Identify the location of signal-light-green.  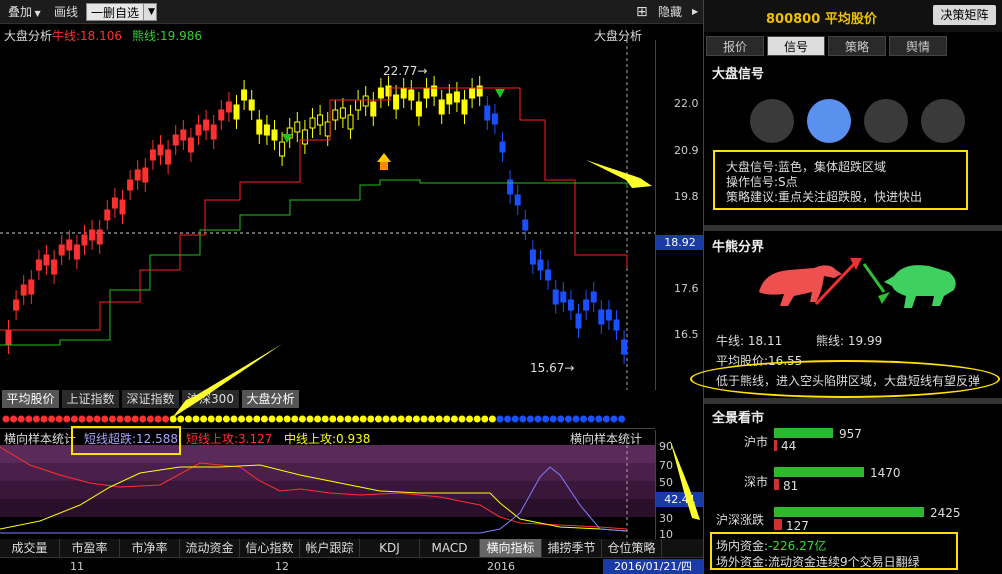
(943, 121).